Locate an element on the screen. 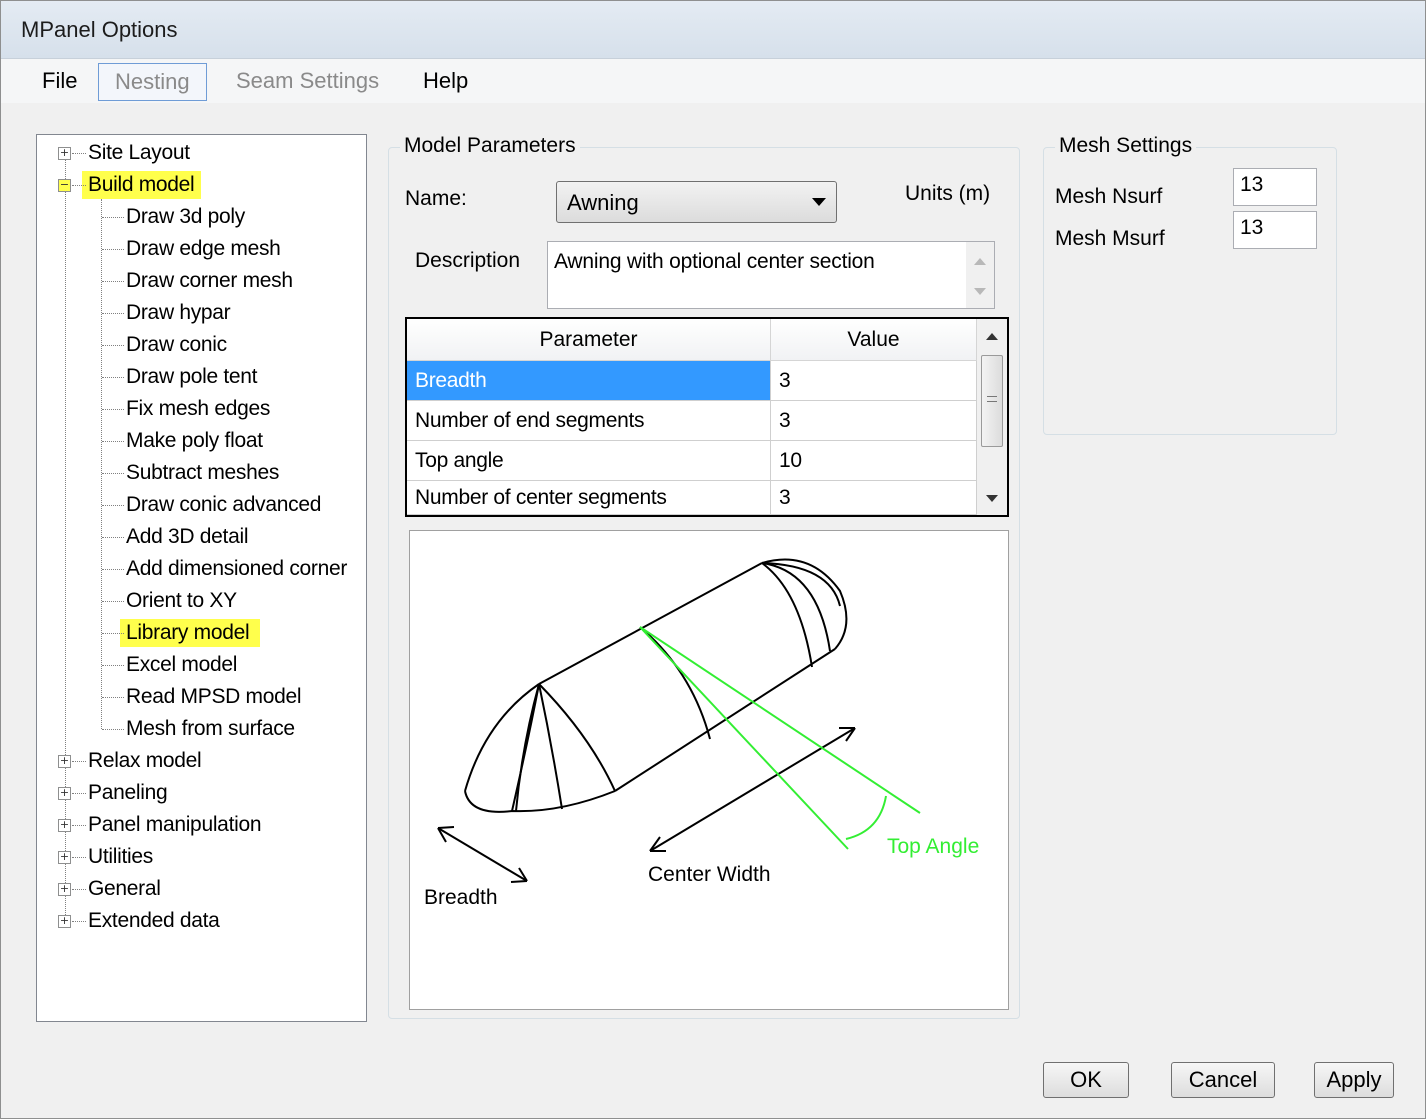  front-base is located at coordinates (540, 801).